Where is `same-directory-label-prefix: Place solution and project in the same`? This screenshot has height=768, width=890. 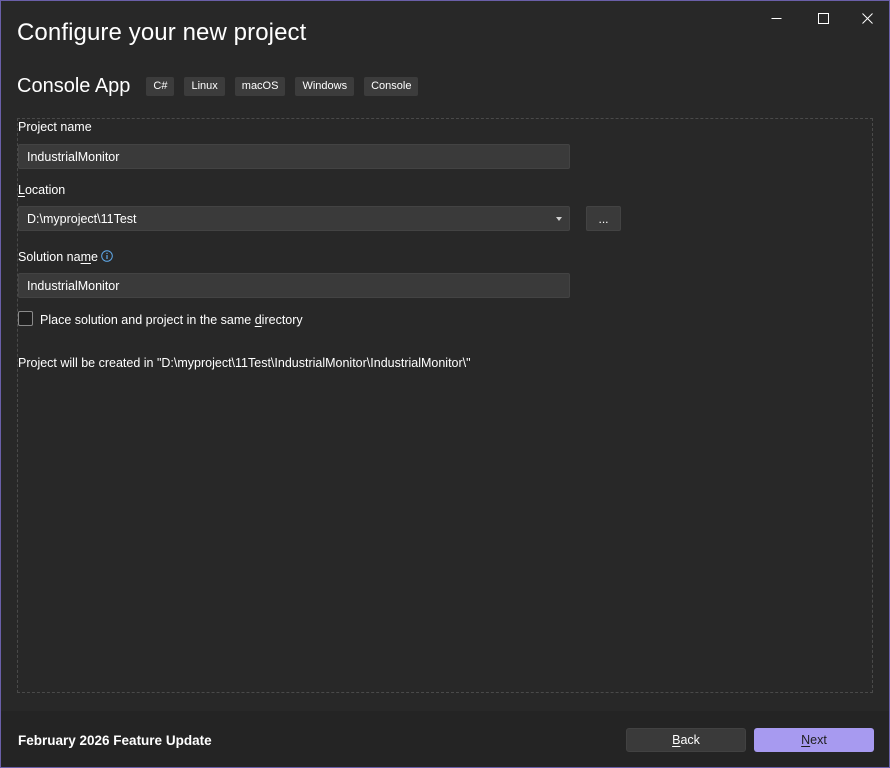
same-directory-label-prefix: Place solution and project in the same is located at coordinates (147, 320).